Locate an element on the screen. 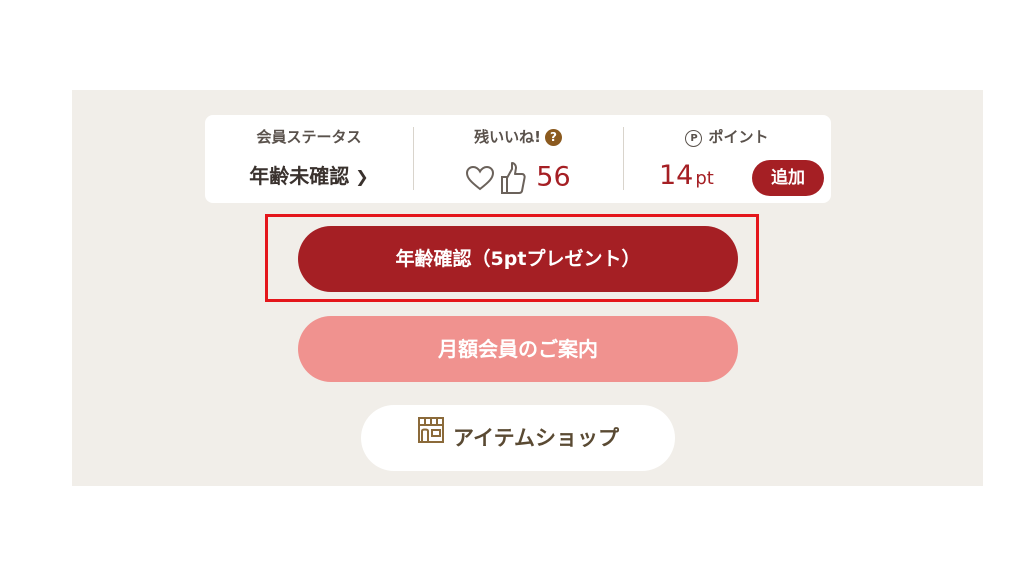 This screenshot has height=576, width=1024. thumbs-up-icon is located at coordinates (513, 178).